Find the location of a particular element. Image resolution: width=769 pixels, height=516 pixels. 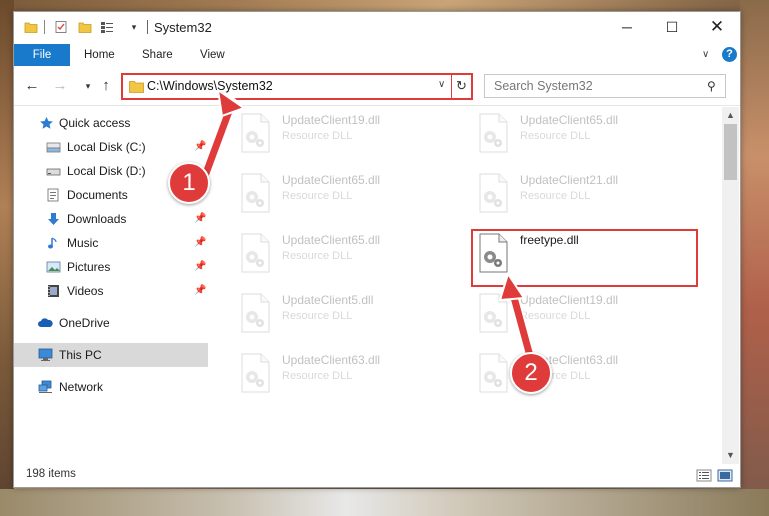

search-placeholder: Search System32 is located at coordinates (543, 86).